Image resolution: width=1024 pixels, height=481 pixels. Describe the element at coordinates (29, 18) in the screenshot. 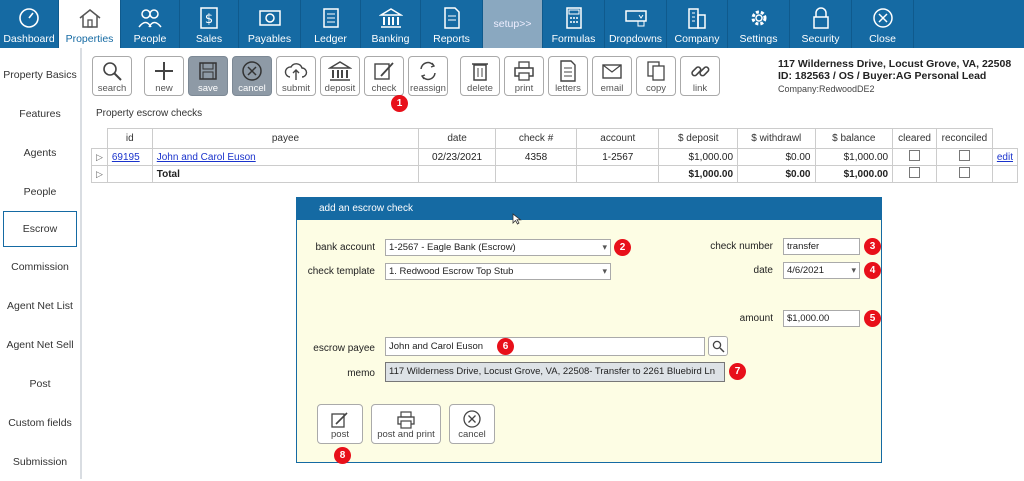

I see `dashboard-gauge-icon` at that location.